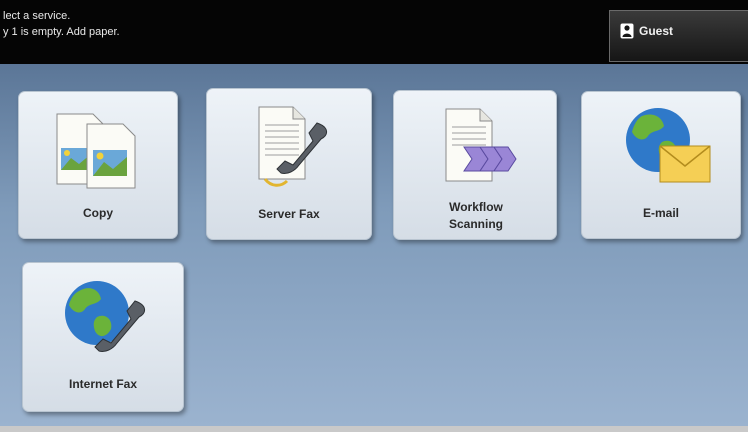  I want to click on copy-label: Copy, so click(98, 213).